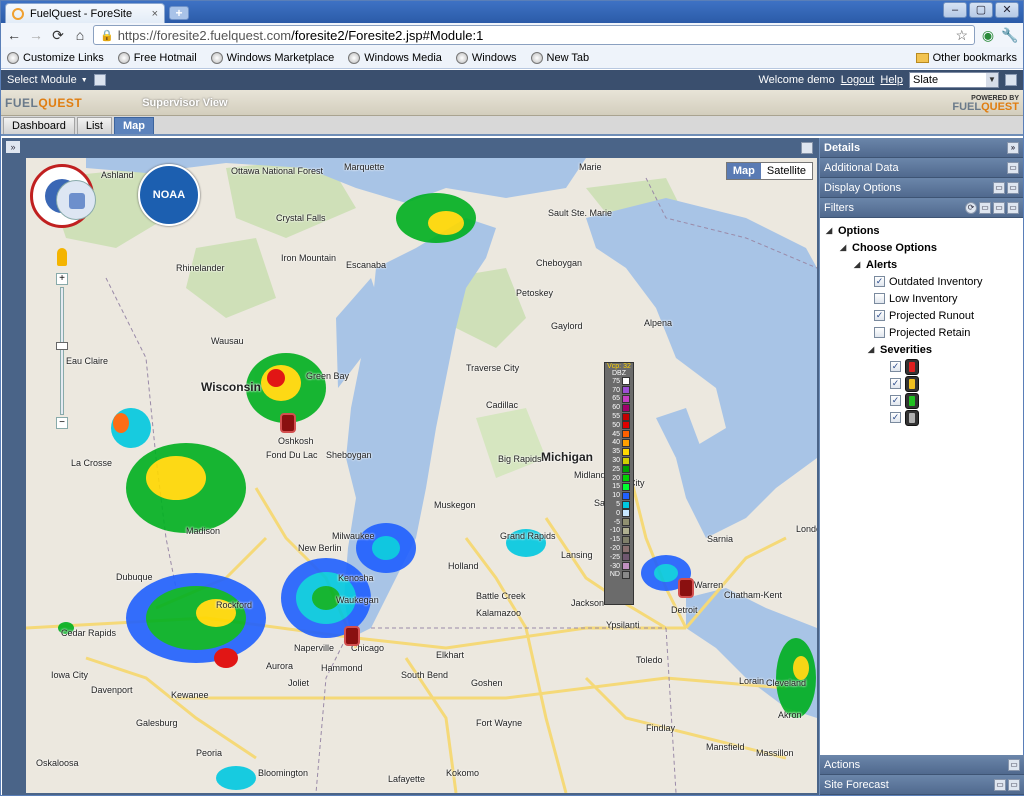  I want to click on place-label: Oshkosh, so click(296, 441).